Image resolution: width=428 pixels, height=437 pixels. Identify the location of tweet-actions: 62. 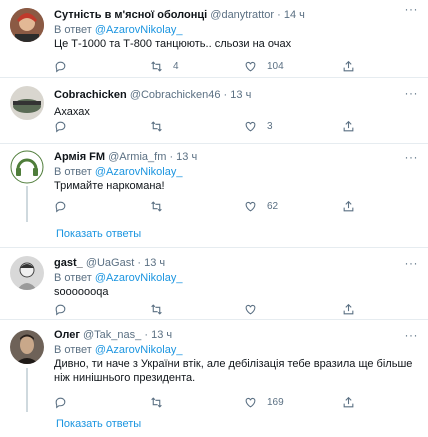
(204, 207).